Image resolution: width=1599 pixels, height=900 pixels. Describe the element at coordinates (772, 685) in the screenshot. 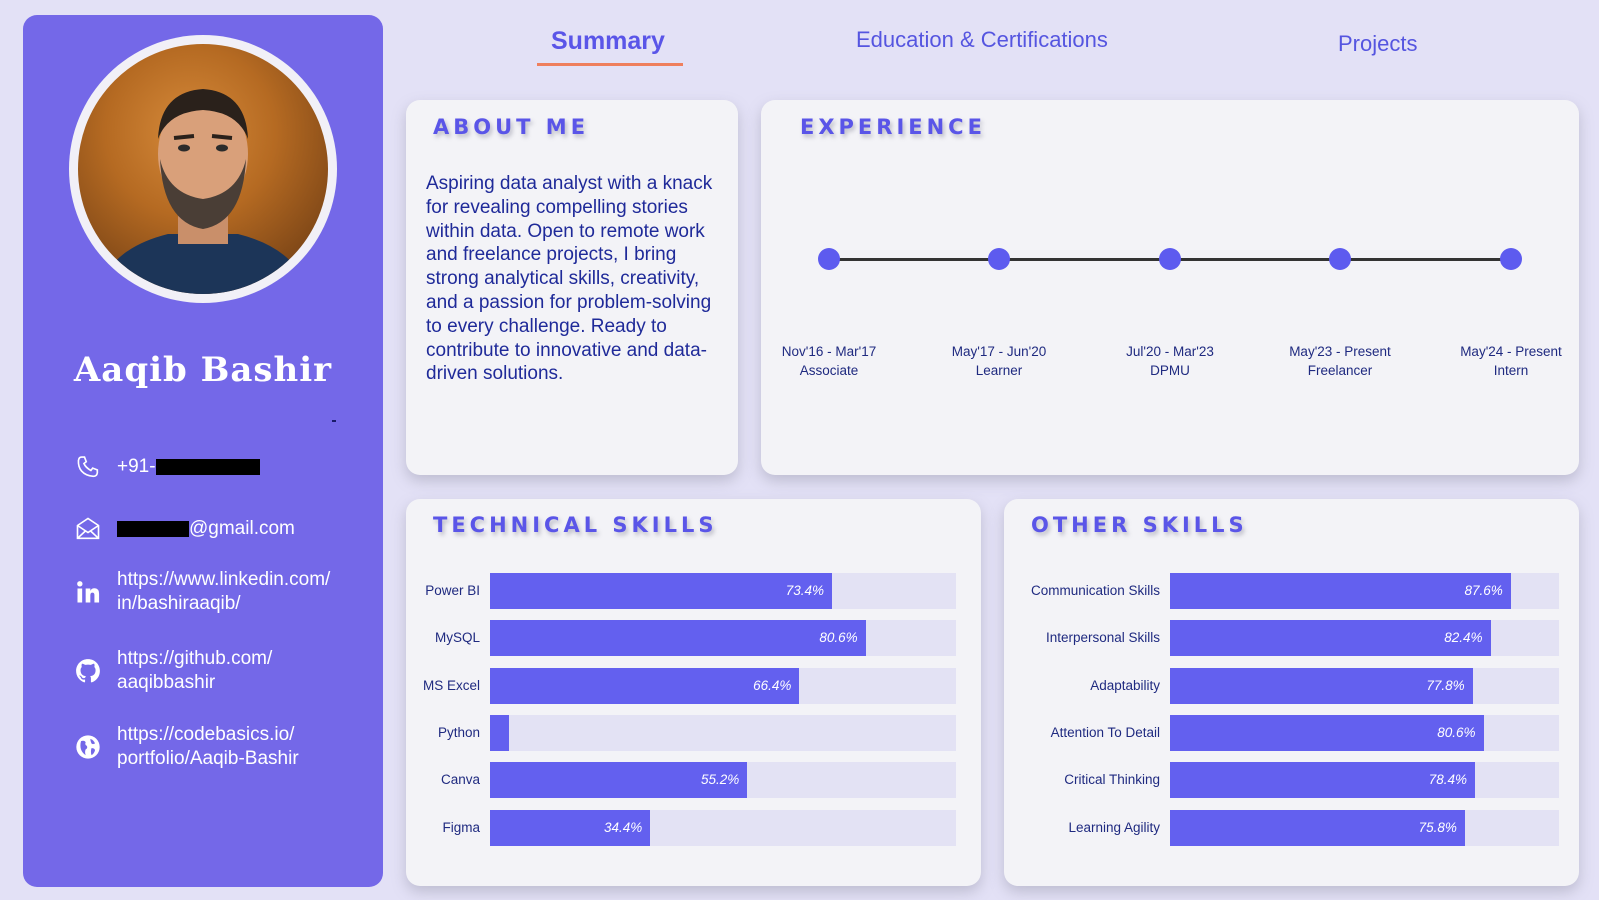

I see `skill-value-label: 66.4%` at that location.